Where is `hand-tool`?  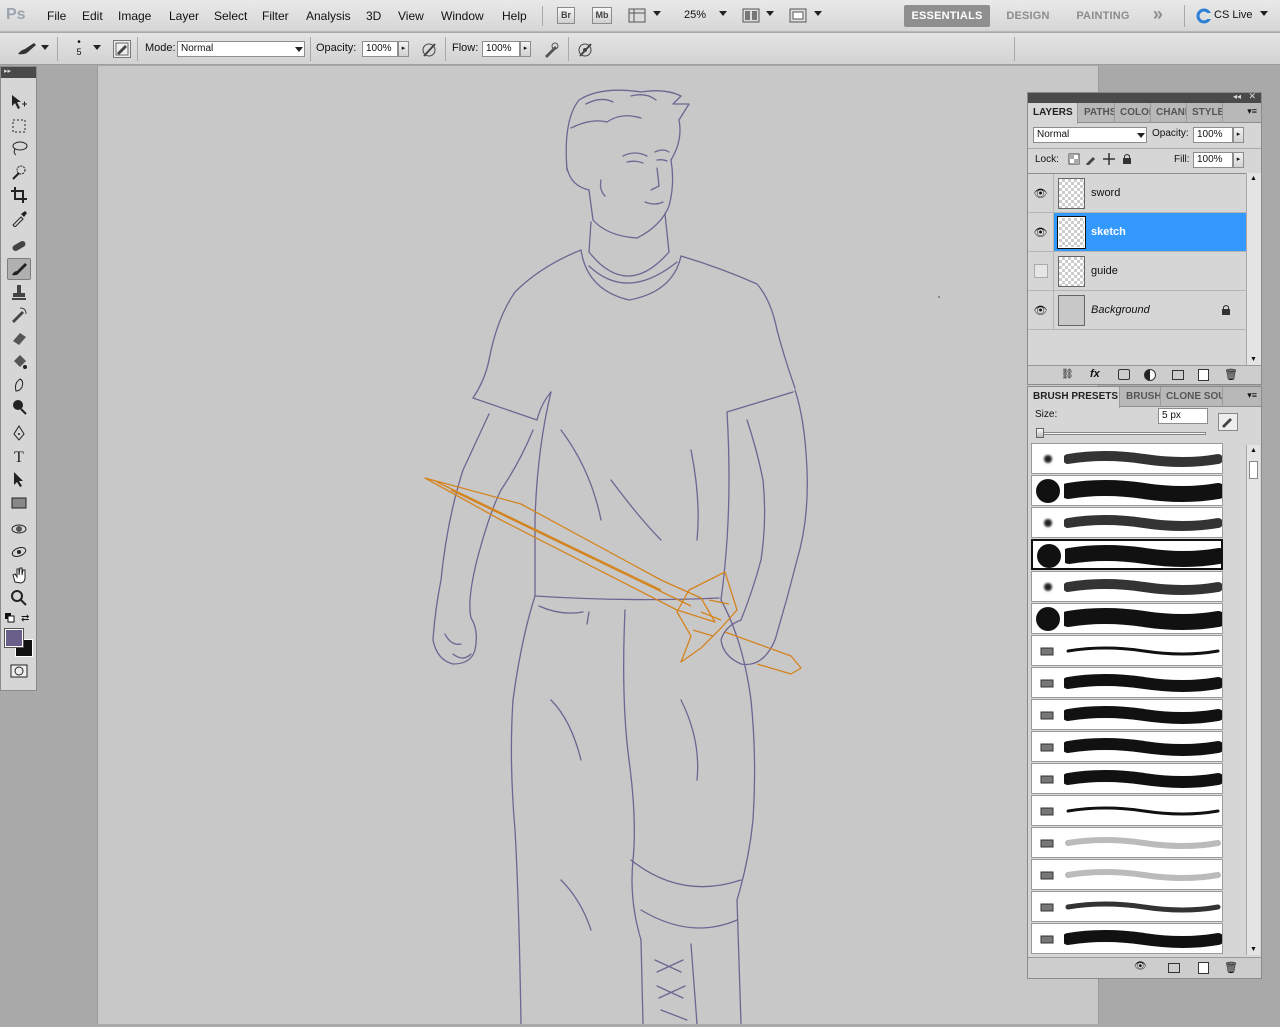
hand-tool is located at coordinates (19, 575).